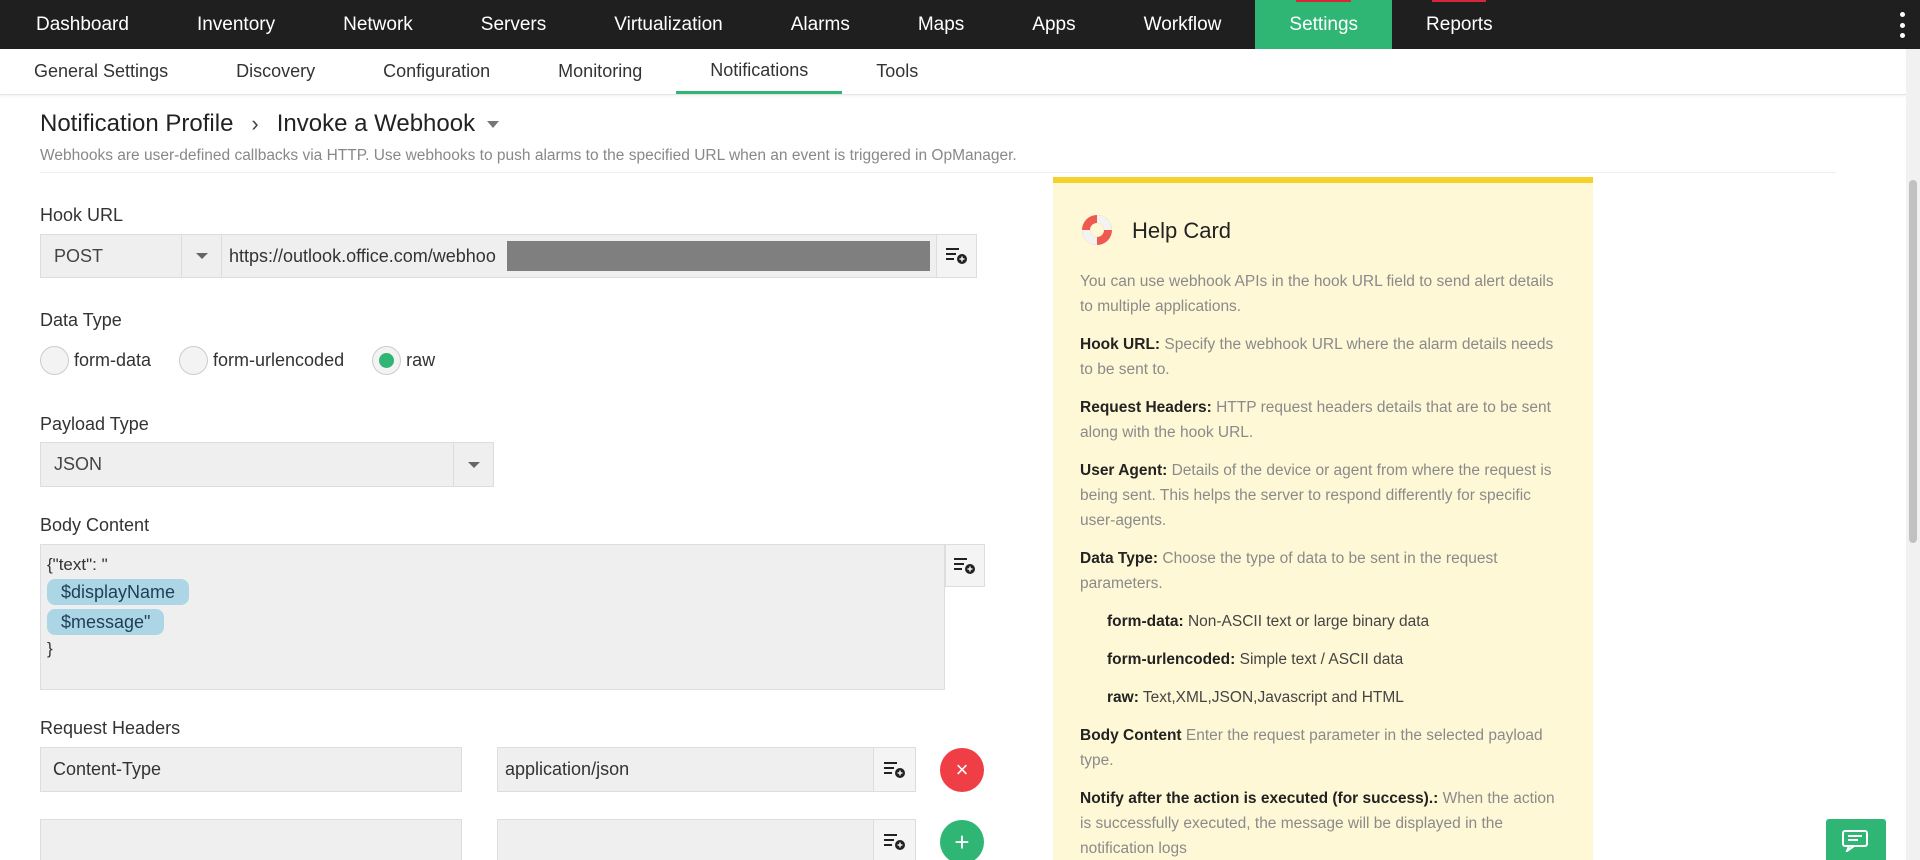  Describe the element at coordinates (78, 464) in the screenshot. I see `payload-type-value: JSON` at that location.